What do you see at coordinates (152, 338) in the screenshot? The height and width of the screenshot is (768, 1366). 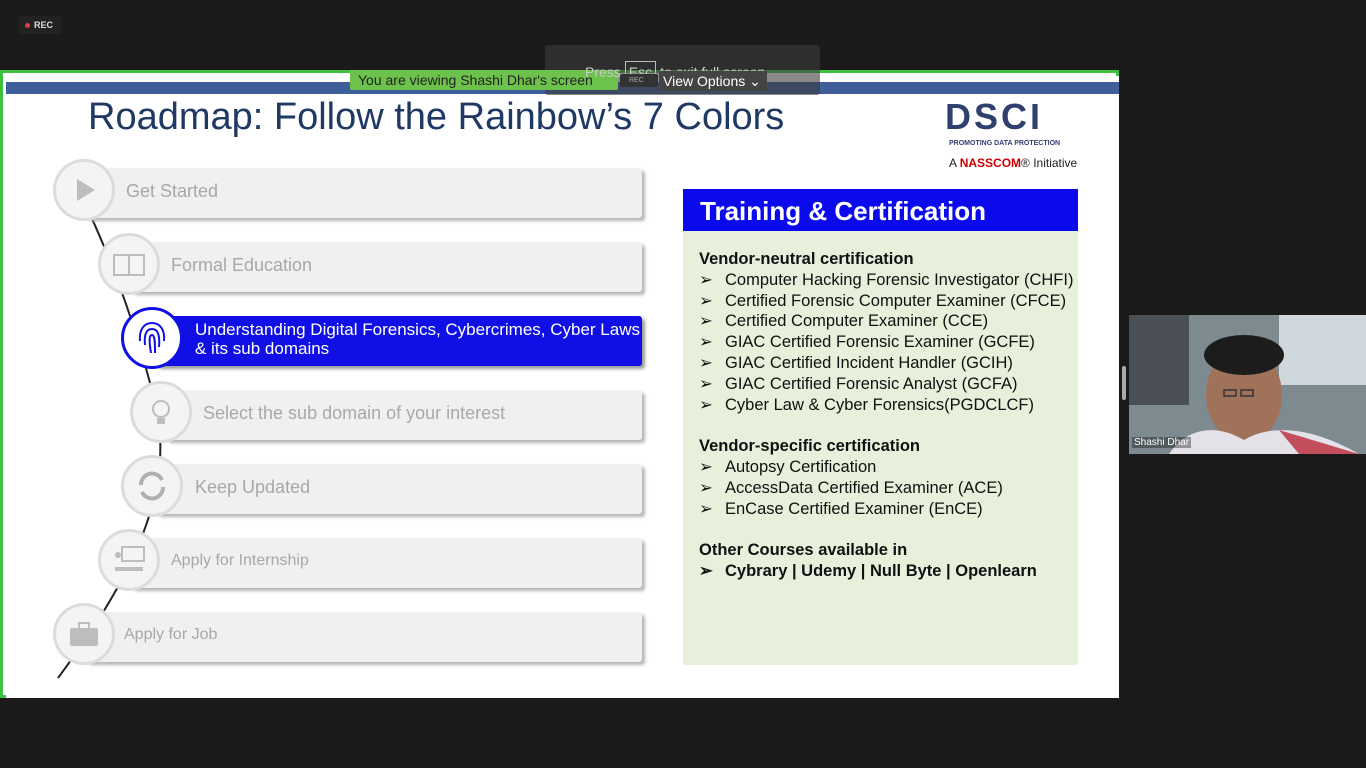 I see `fingerprint-icon` at bounding box center [152, 338].